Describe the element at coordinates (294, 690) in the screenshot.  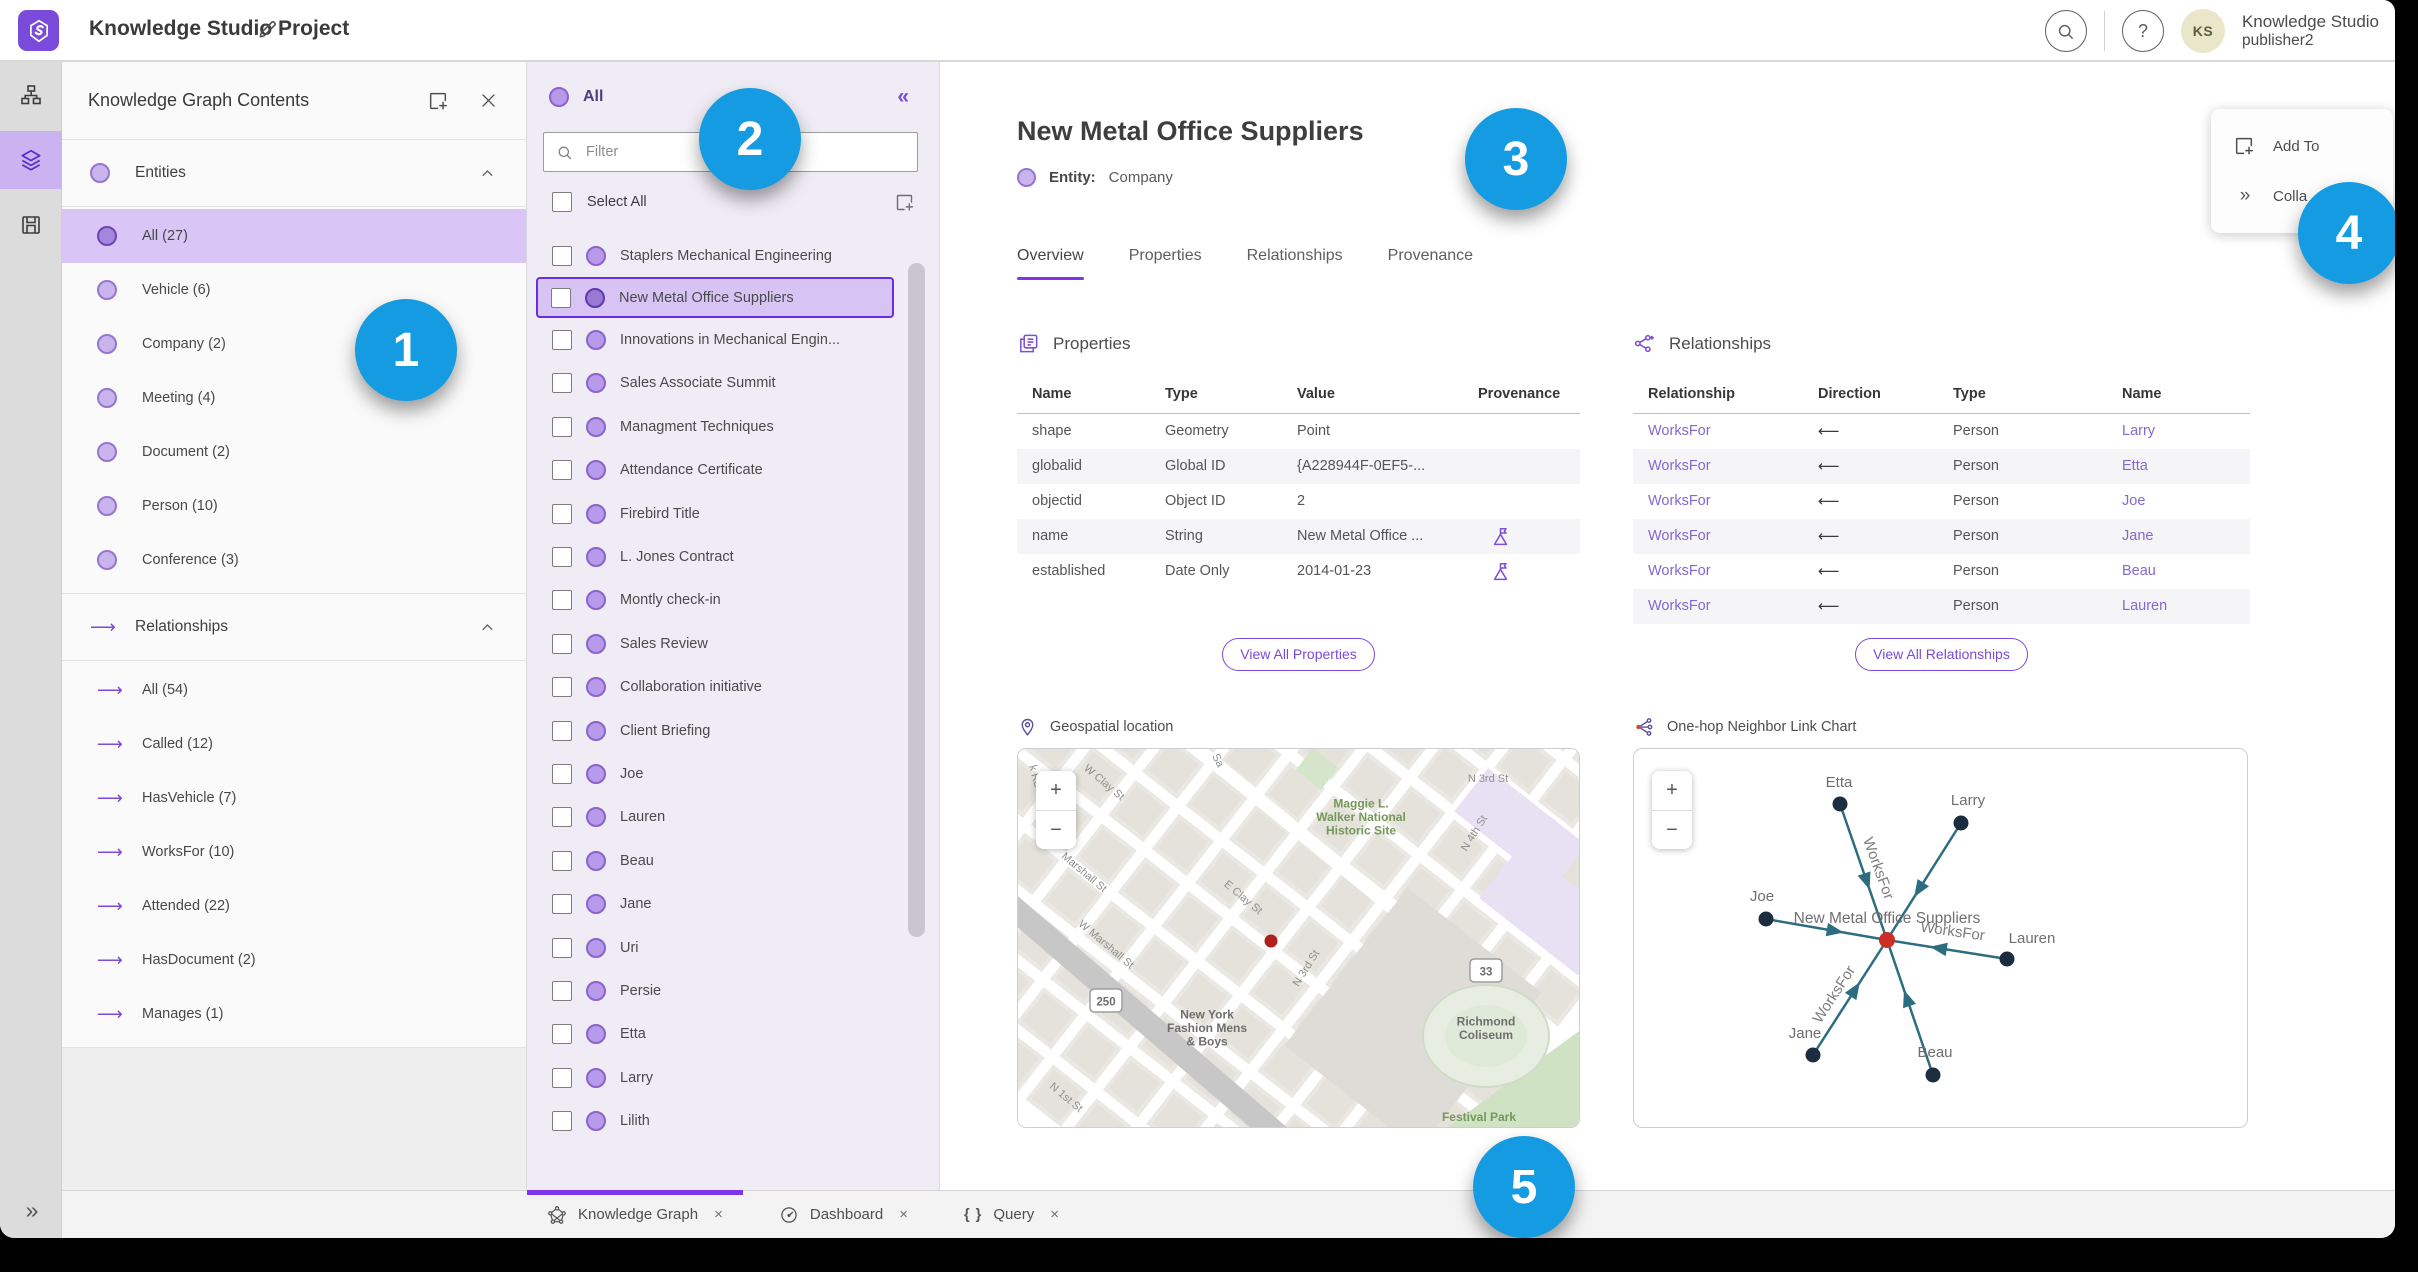
I see `kgc-relationship-item: ⟶ All (54)` at that location.